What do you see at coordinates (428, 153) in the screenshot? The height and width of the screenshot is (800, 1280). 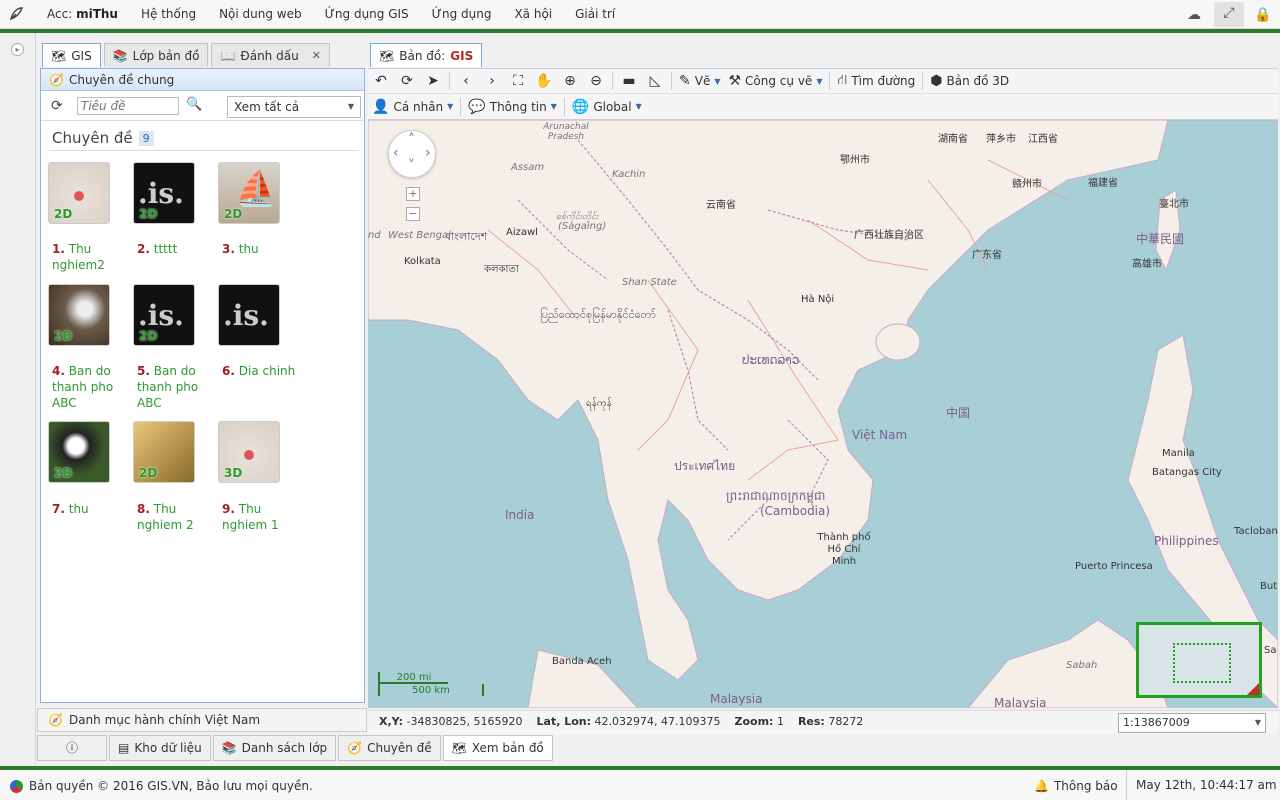 I see `pan-right-icon: ›` at bounding box center [428, 153].